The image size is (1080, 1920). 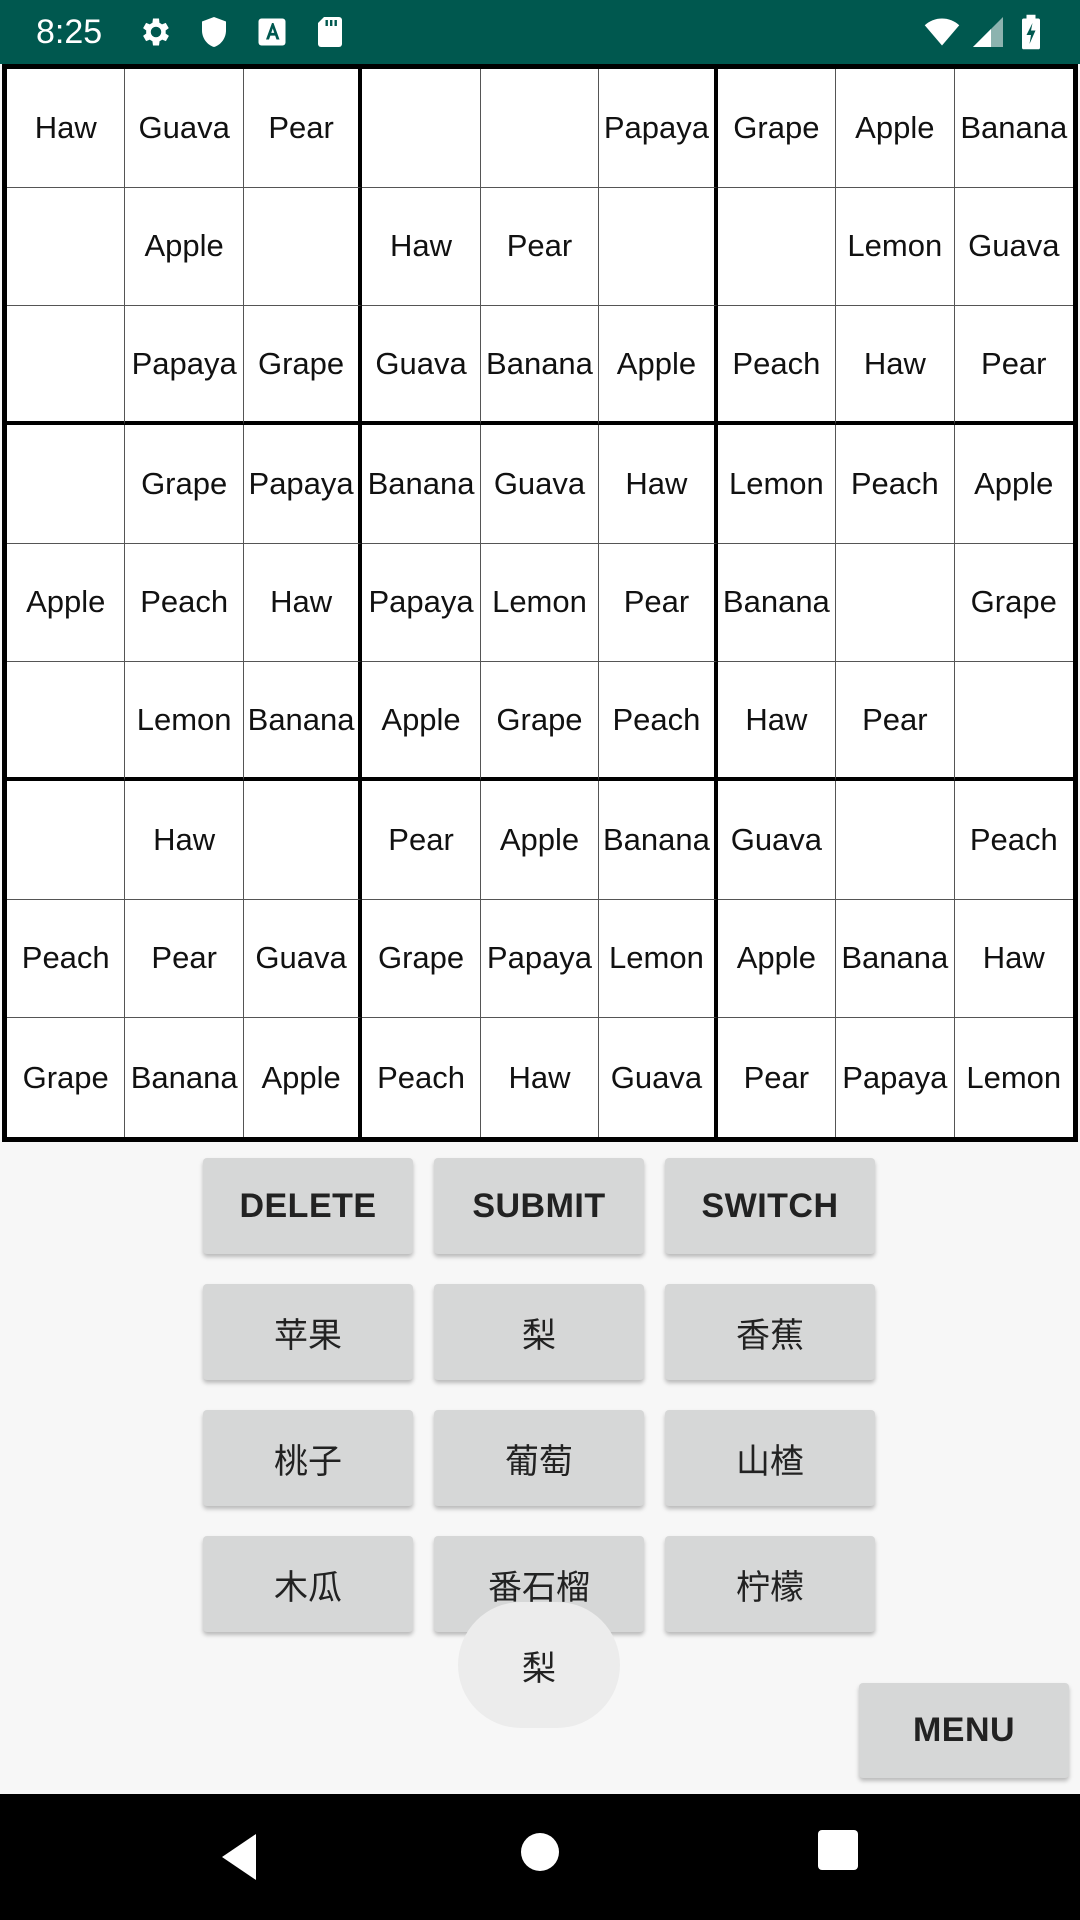 I want to click on sd-card-icon, so click(x=330, y=32).